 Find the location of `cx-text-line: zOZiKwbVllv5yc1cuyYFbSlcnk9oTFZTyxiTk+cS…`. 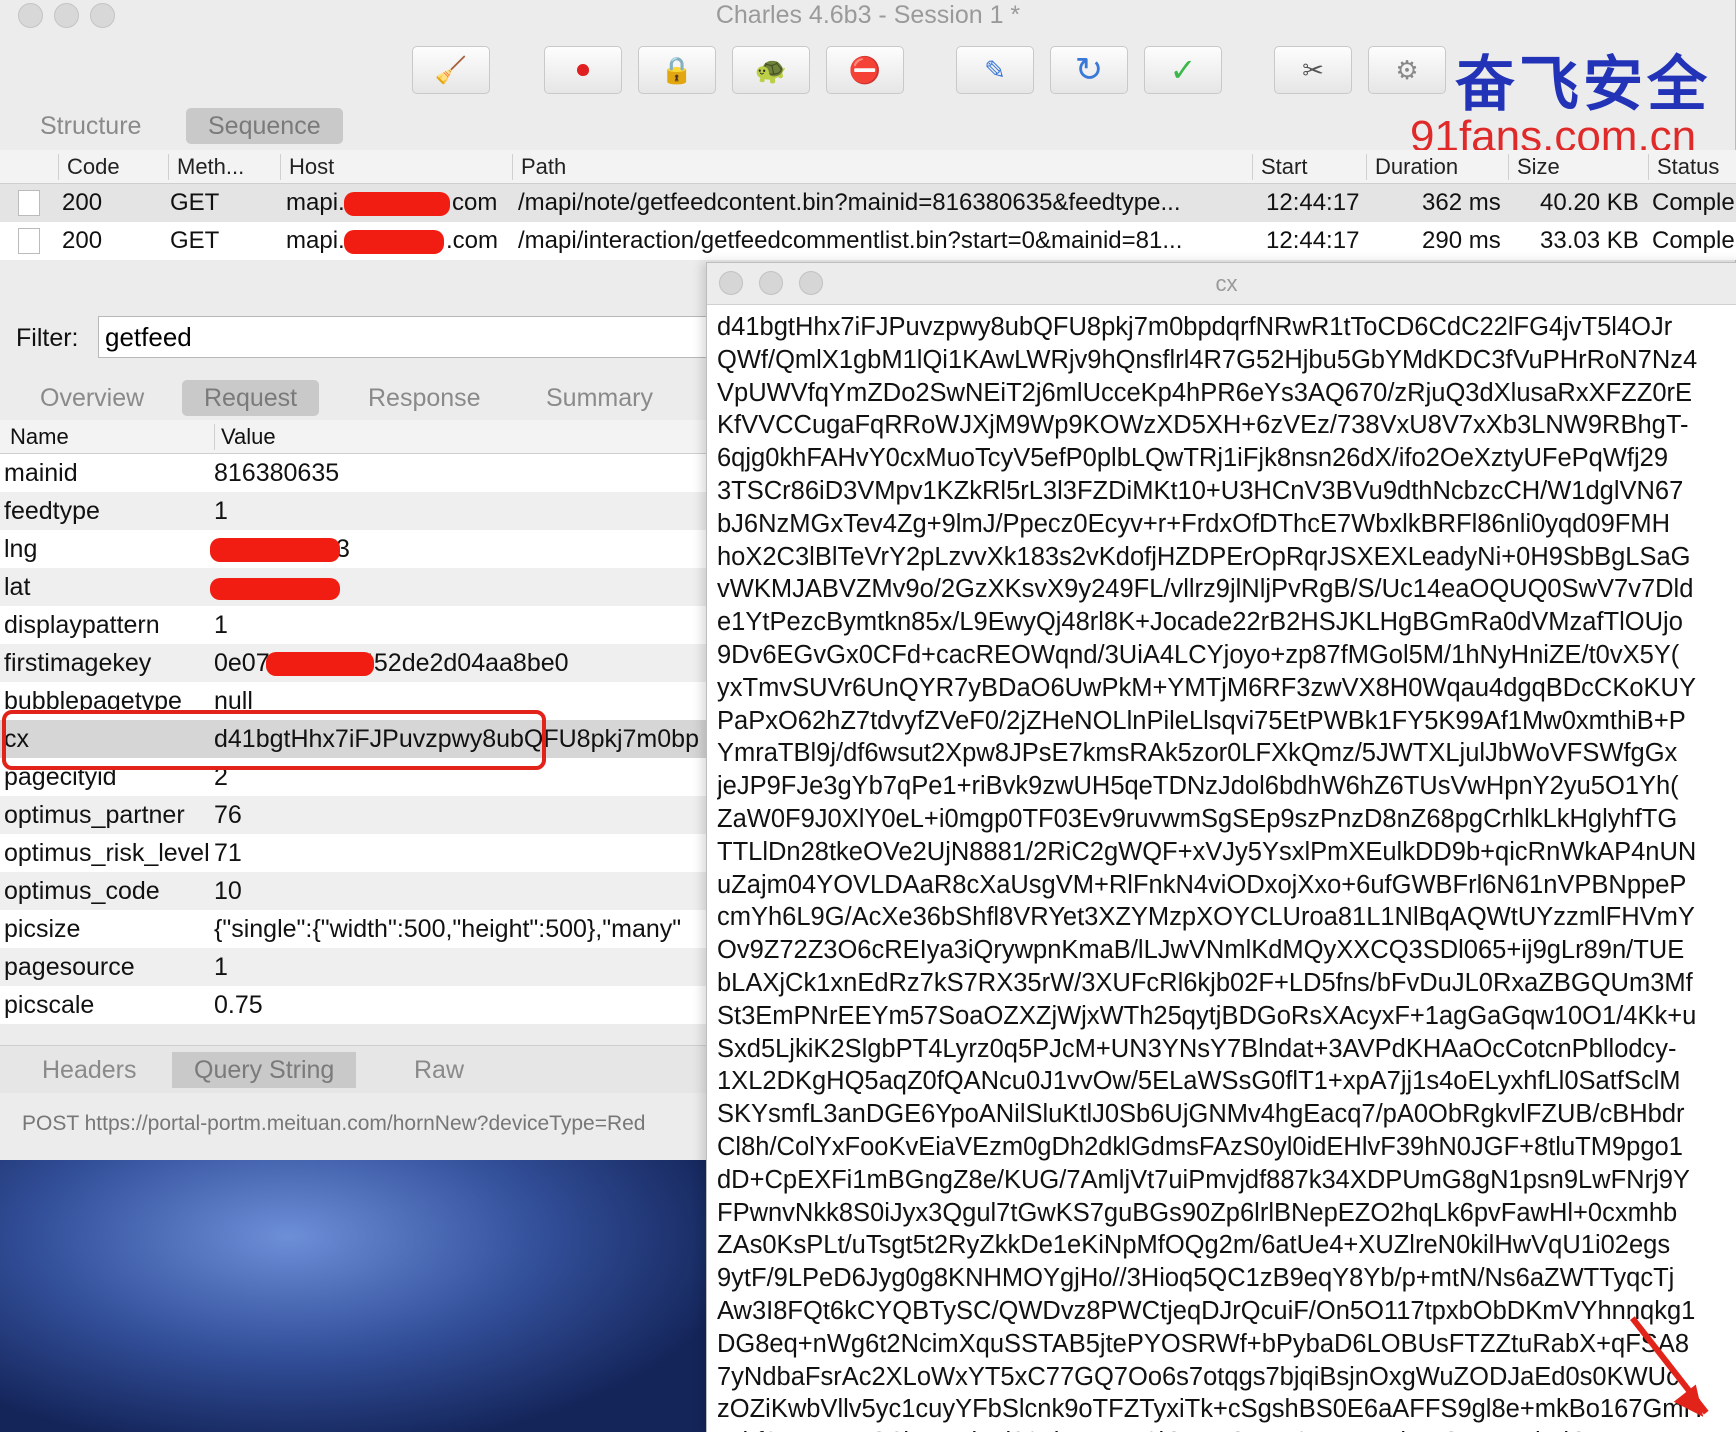

cx-text-line: zOZiKwbVllv5yc1cuyYFbSlcnk9oTFZTyxiTk+cS… is located at coordinates (1209, 1409).